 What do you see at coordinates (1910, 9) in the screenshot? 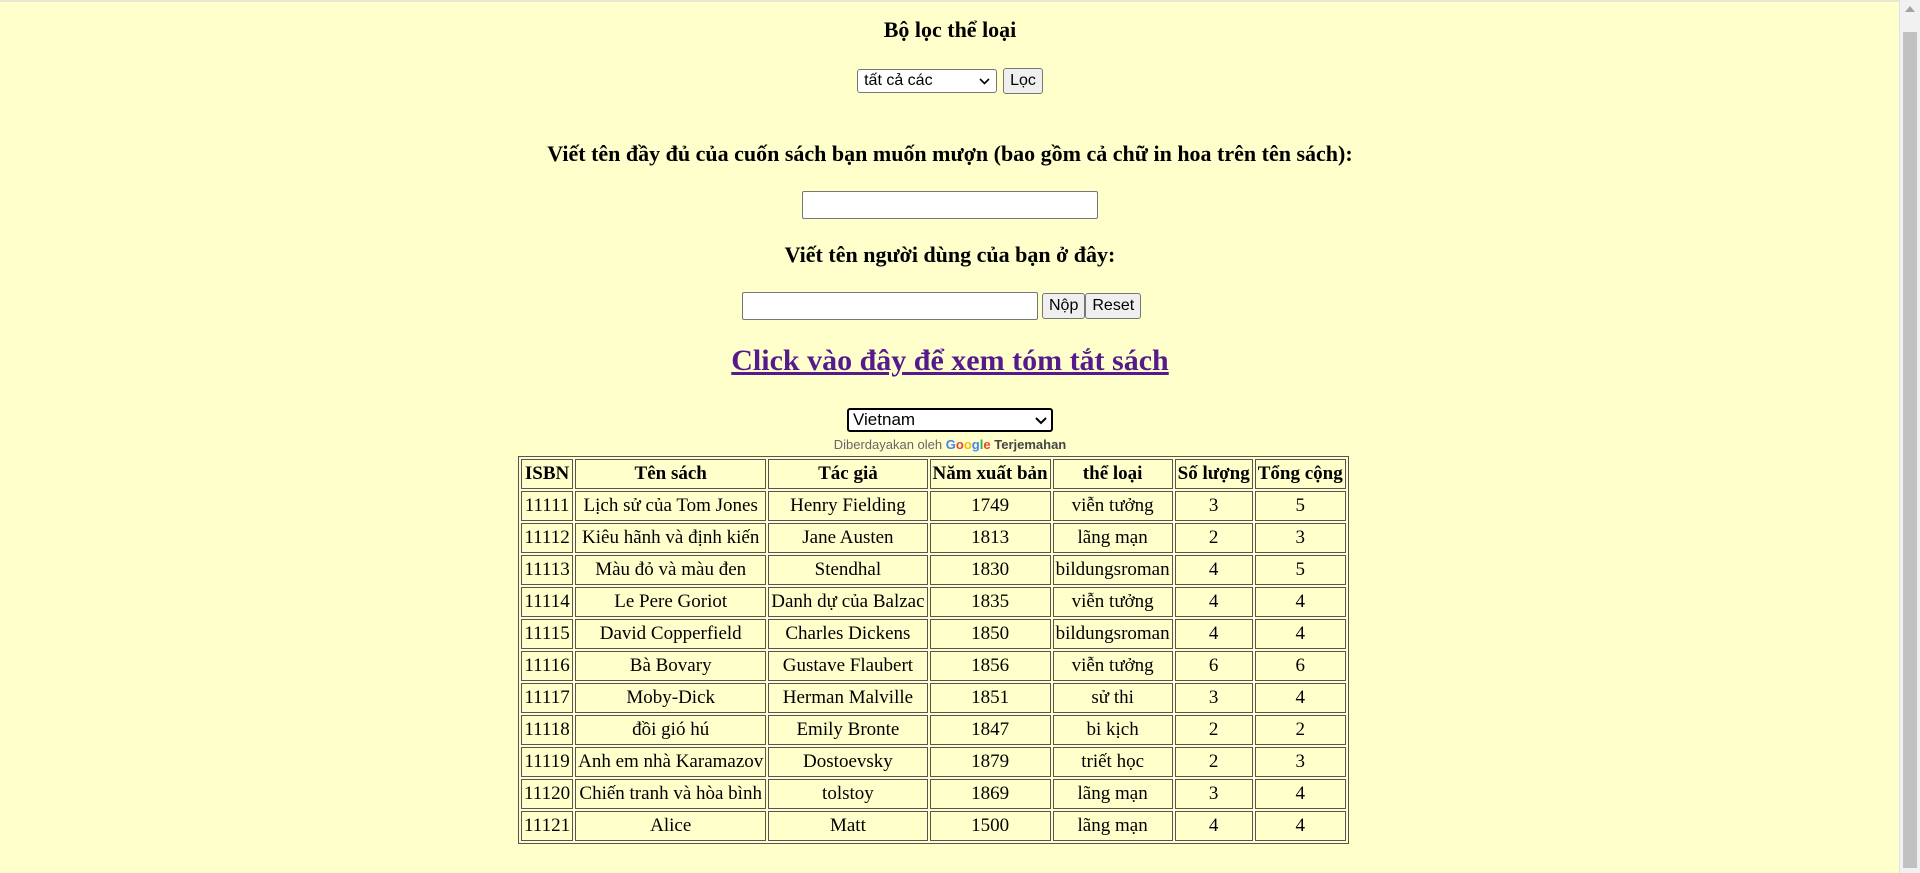
I see `scroll-up-arrow-icon` at bounding box center [1910, 9].